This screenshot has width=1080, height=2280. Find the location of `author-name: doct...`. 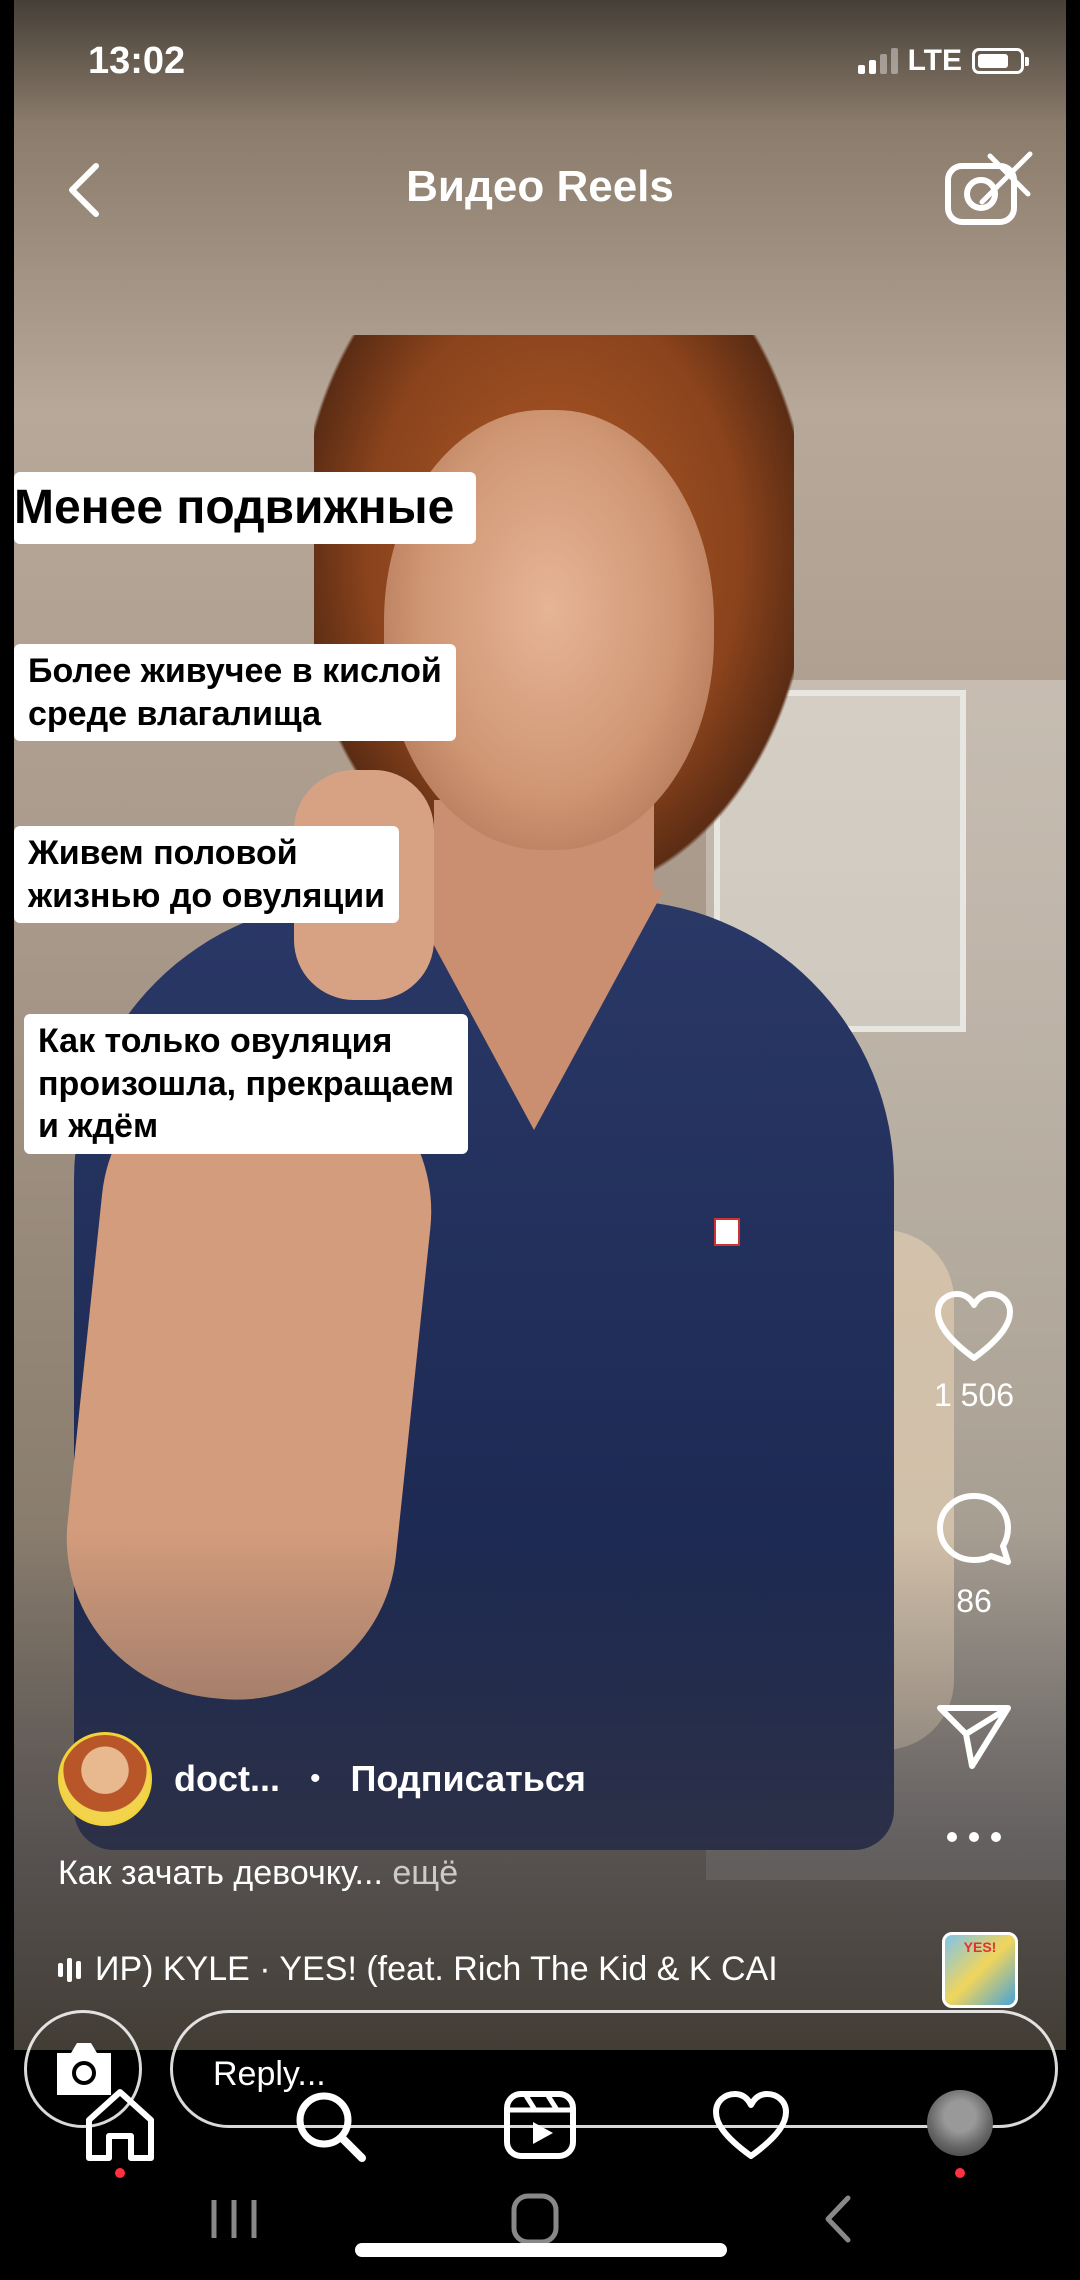

author-name: doct... is located at coordinates (227, 1779).